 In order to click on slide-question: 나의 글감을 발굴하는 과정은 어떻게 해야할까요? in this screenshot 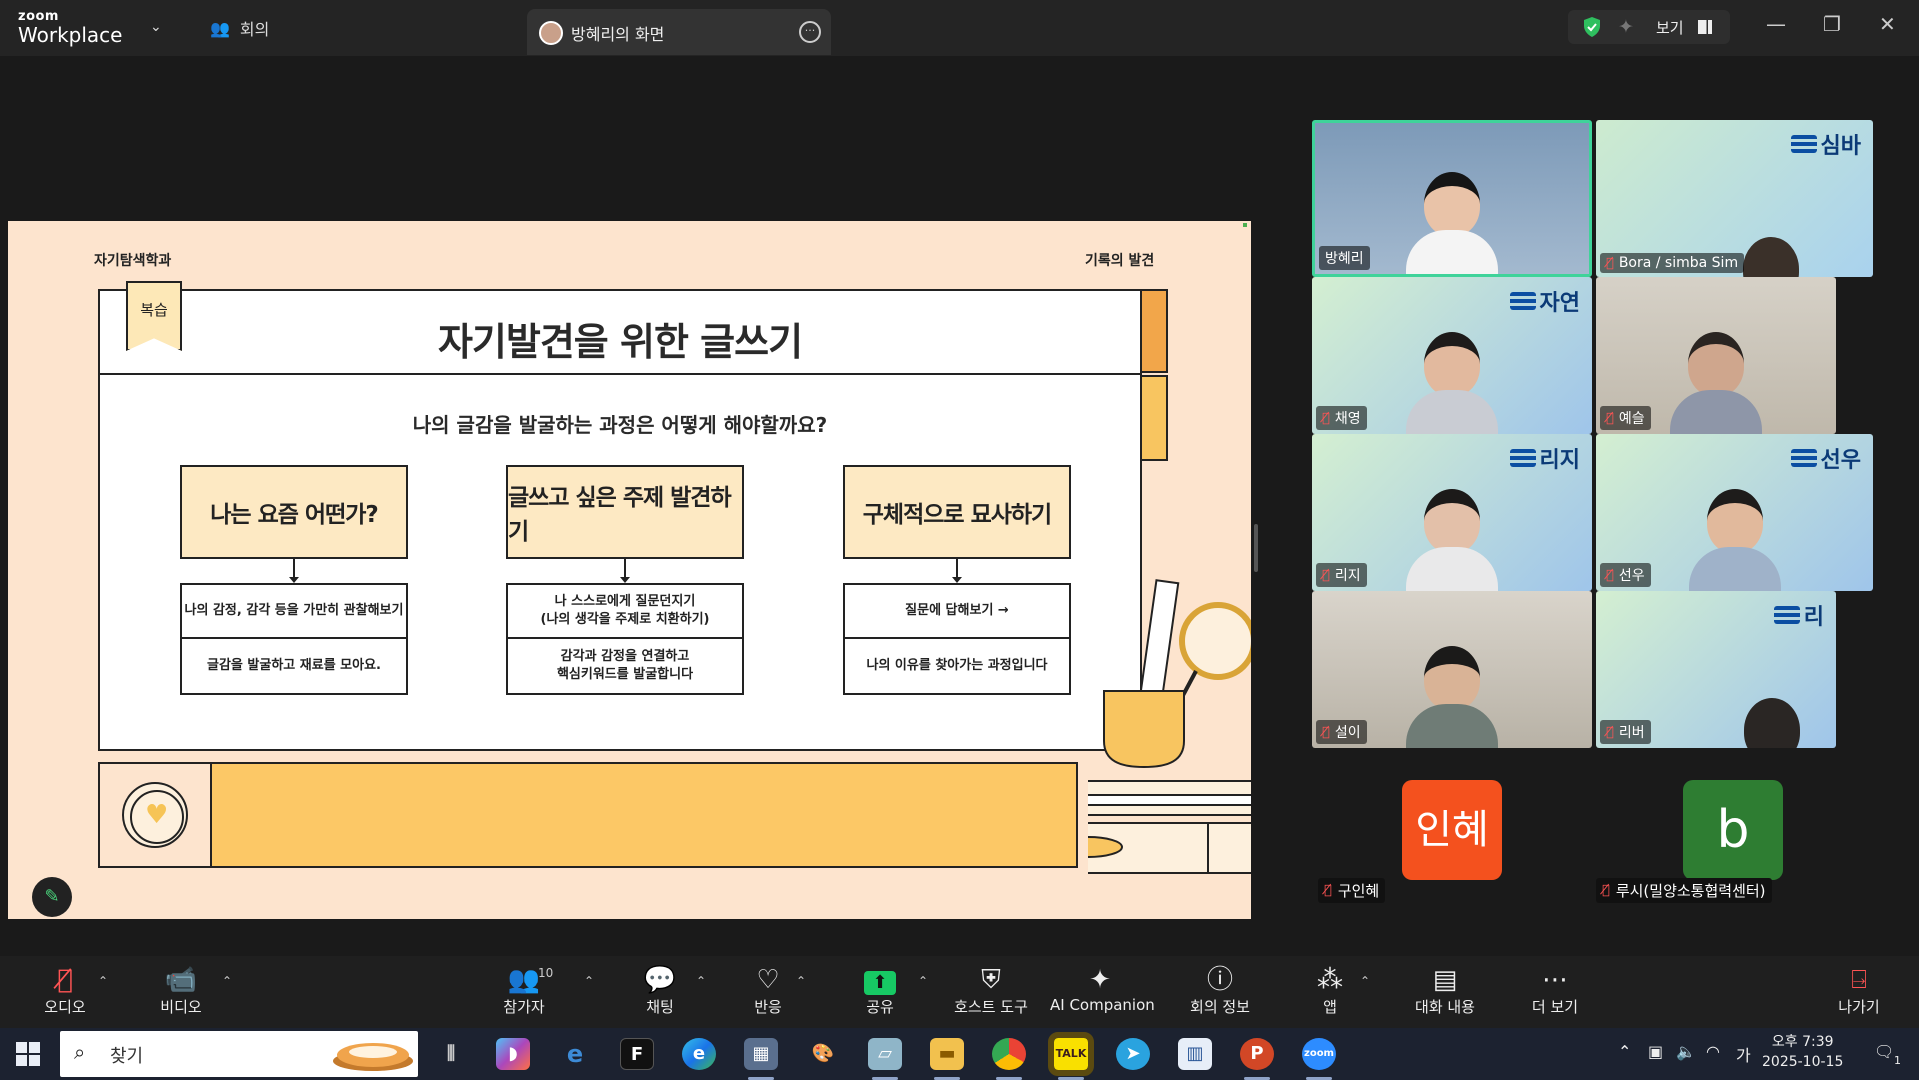, I will do `click(620, 425)`.